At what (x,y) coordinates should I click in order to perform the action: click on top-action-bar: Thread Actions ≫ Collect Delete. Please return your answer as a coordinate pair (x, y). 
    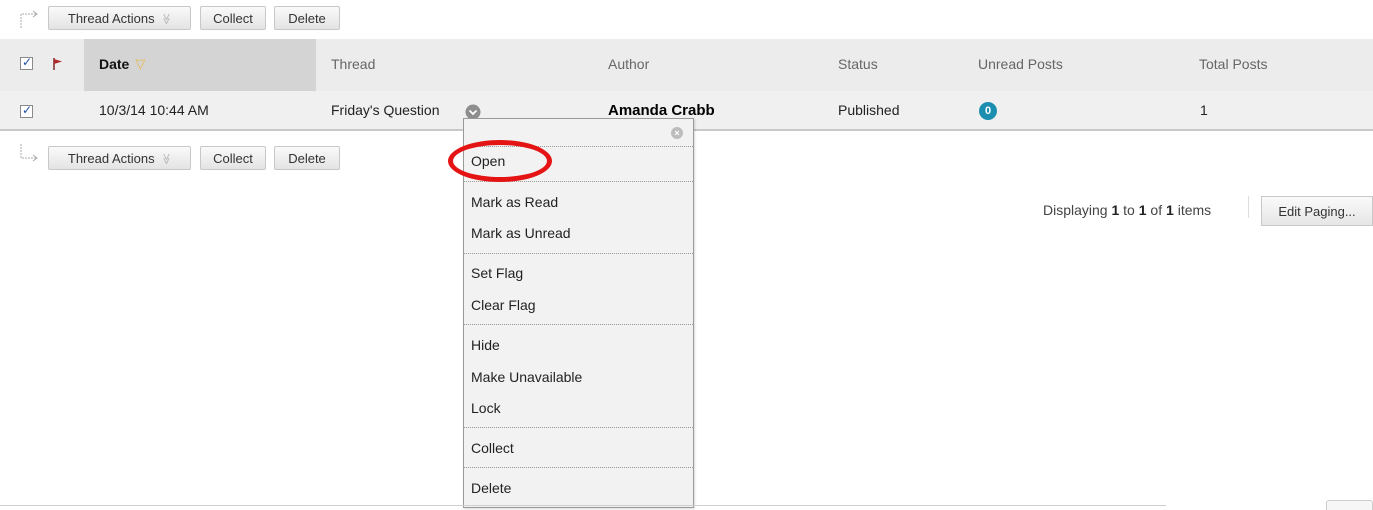
    Looking at the image, I should click on (686, 18).